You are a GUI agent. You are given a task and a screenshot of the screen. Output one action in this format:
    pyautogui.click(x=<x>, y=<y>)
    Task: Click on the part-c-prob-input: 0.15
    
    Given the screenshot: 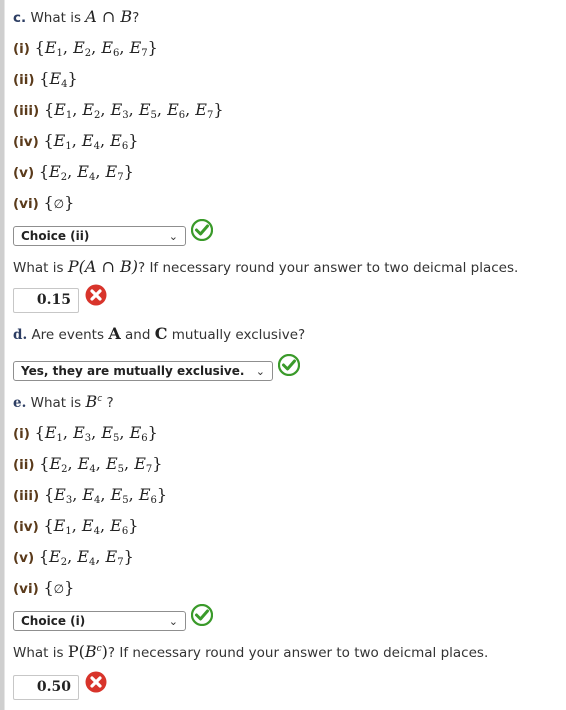 What is the action you would take?
    pyautogui.click(x=46, y=300)
    